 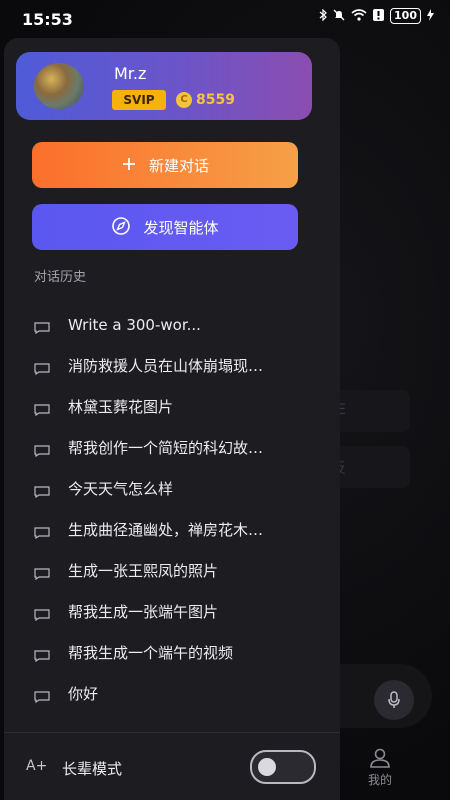 What do you see at coordinates (359, 16) in the screenshot?
I see `wifi-icon` at bounding box center [359, 16].